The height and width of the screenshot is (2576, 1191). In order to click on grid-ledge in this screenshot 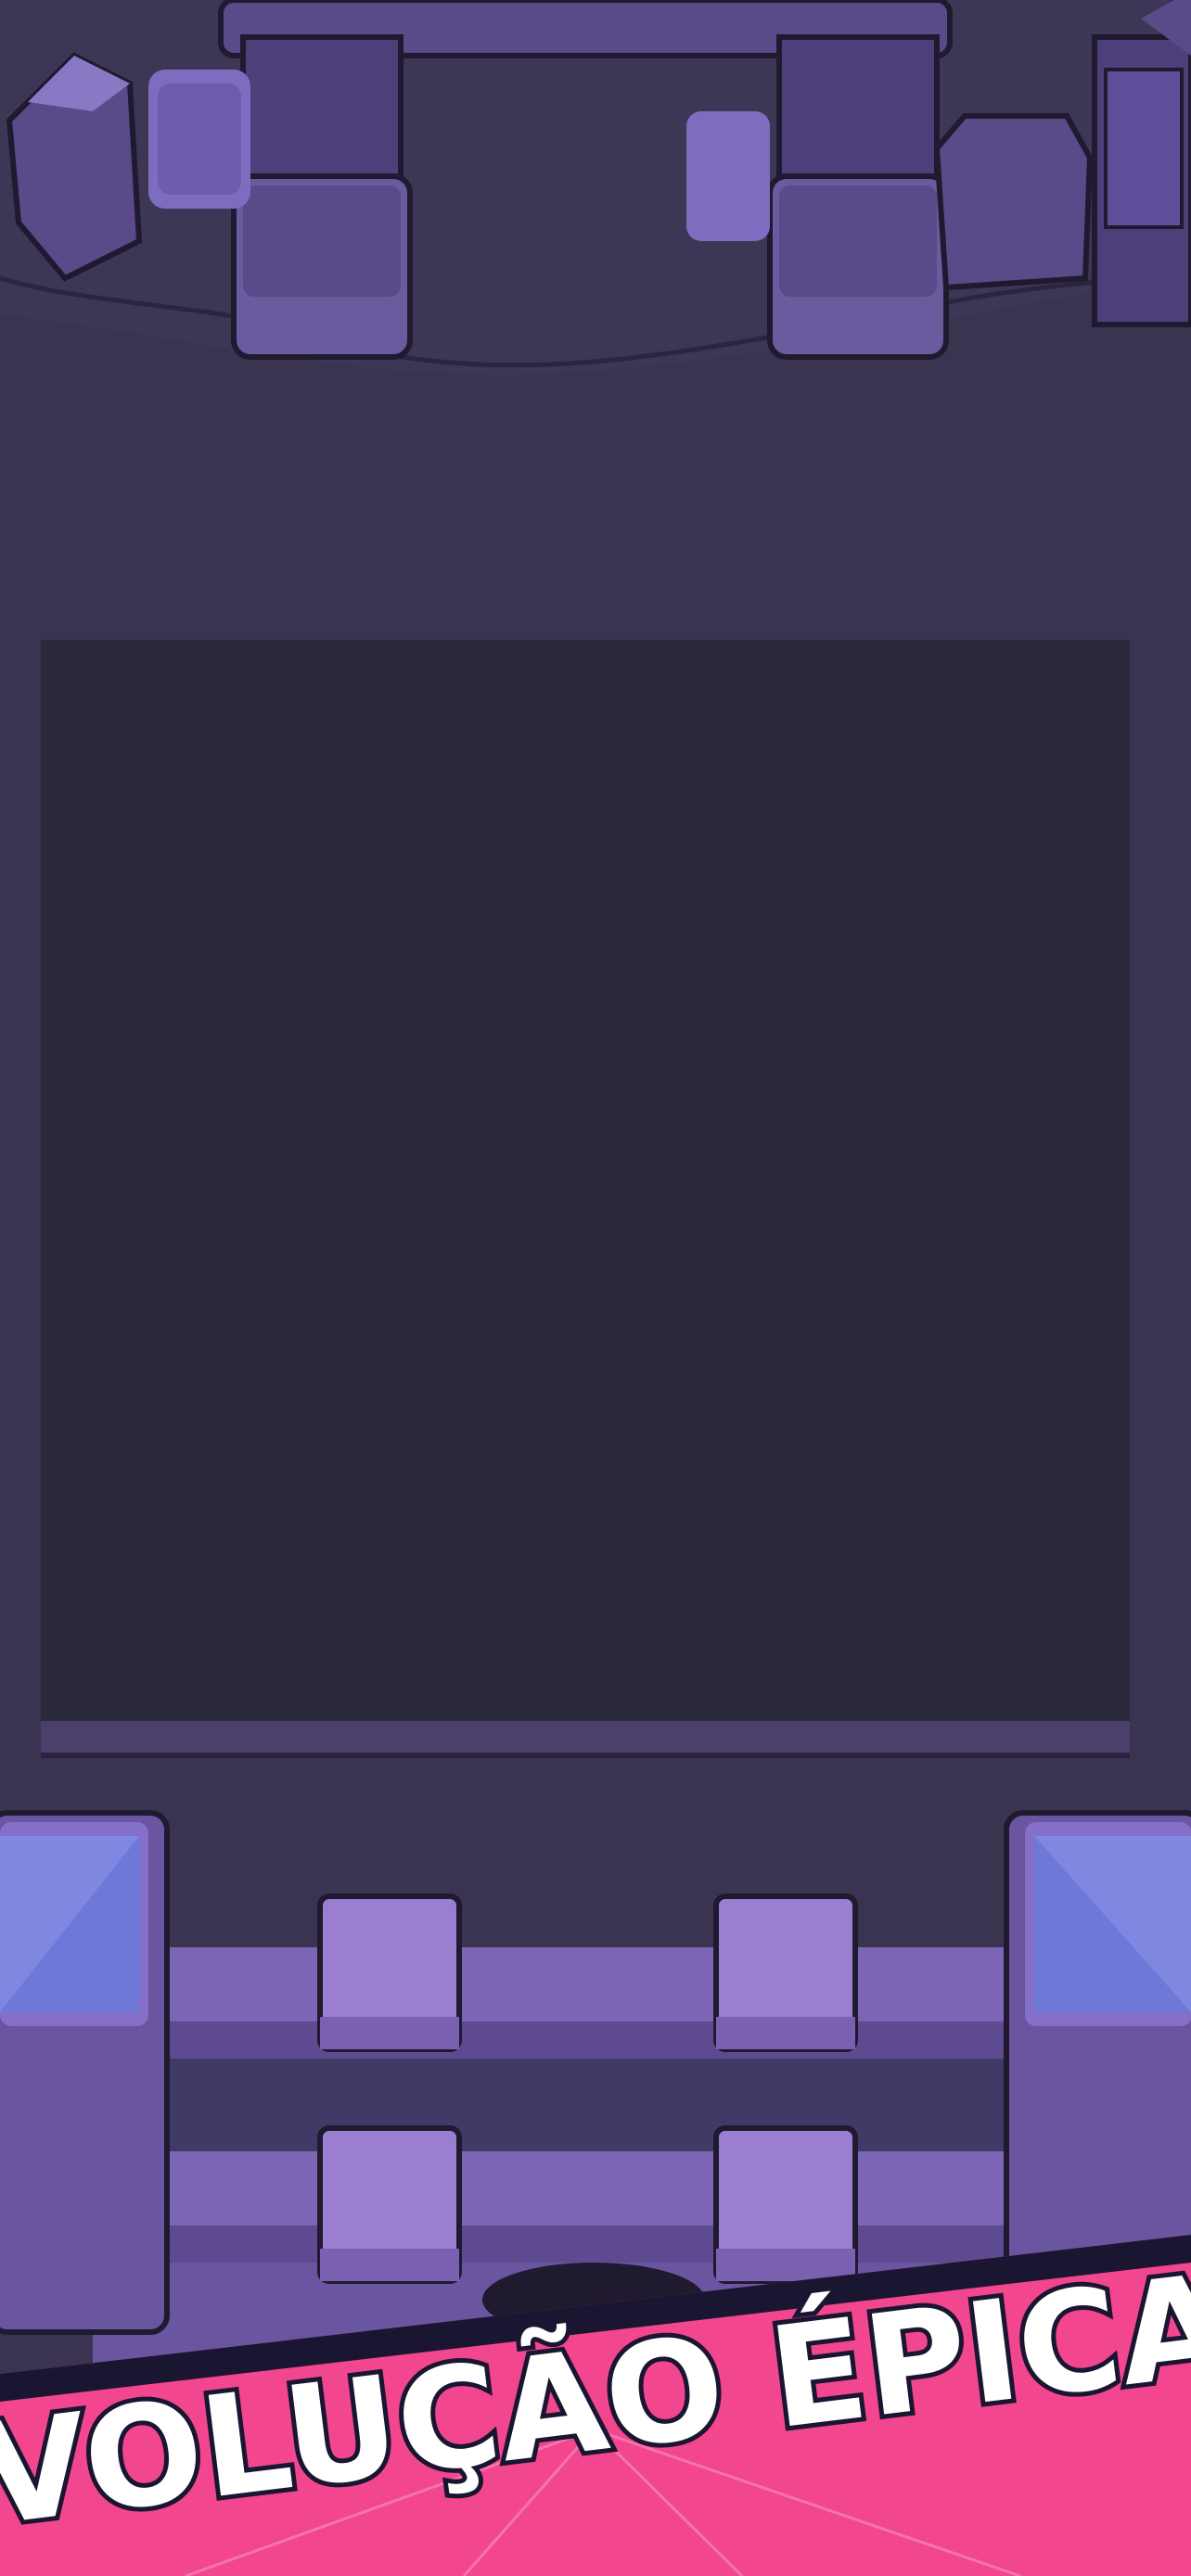, I will do `click(585, 1739)`.